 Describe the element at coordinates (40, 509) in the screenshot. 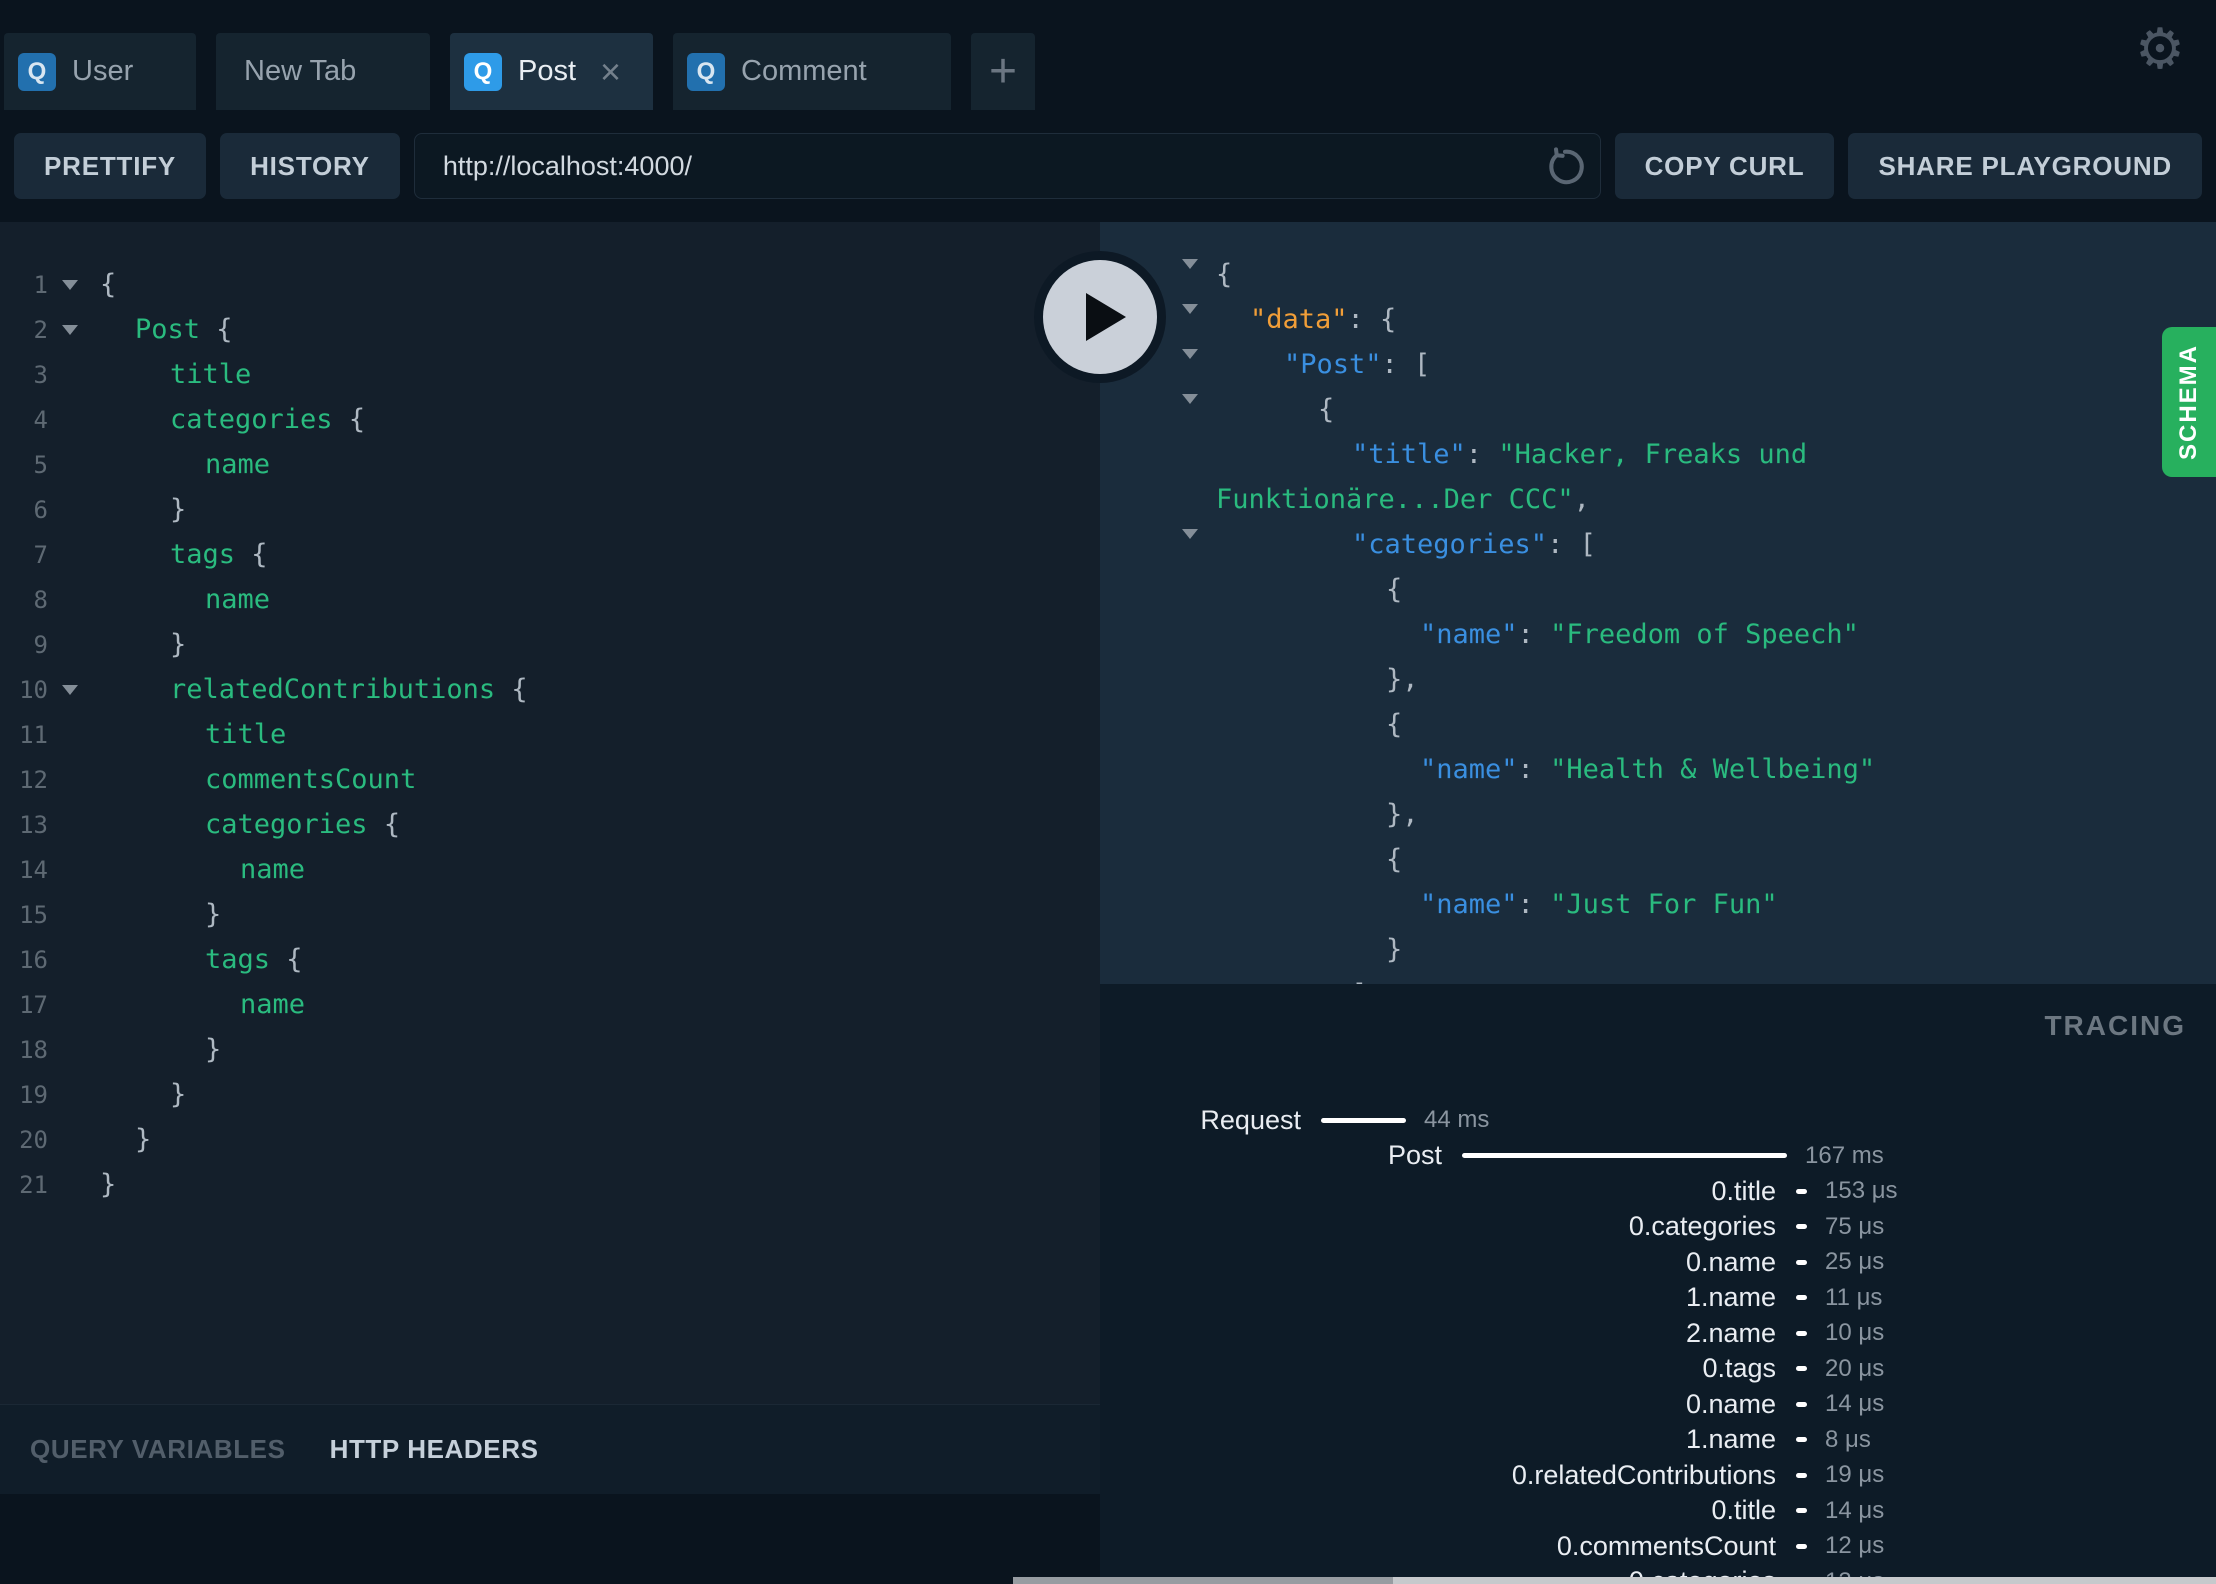

I see `line-number: 6` at that location.